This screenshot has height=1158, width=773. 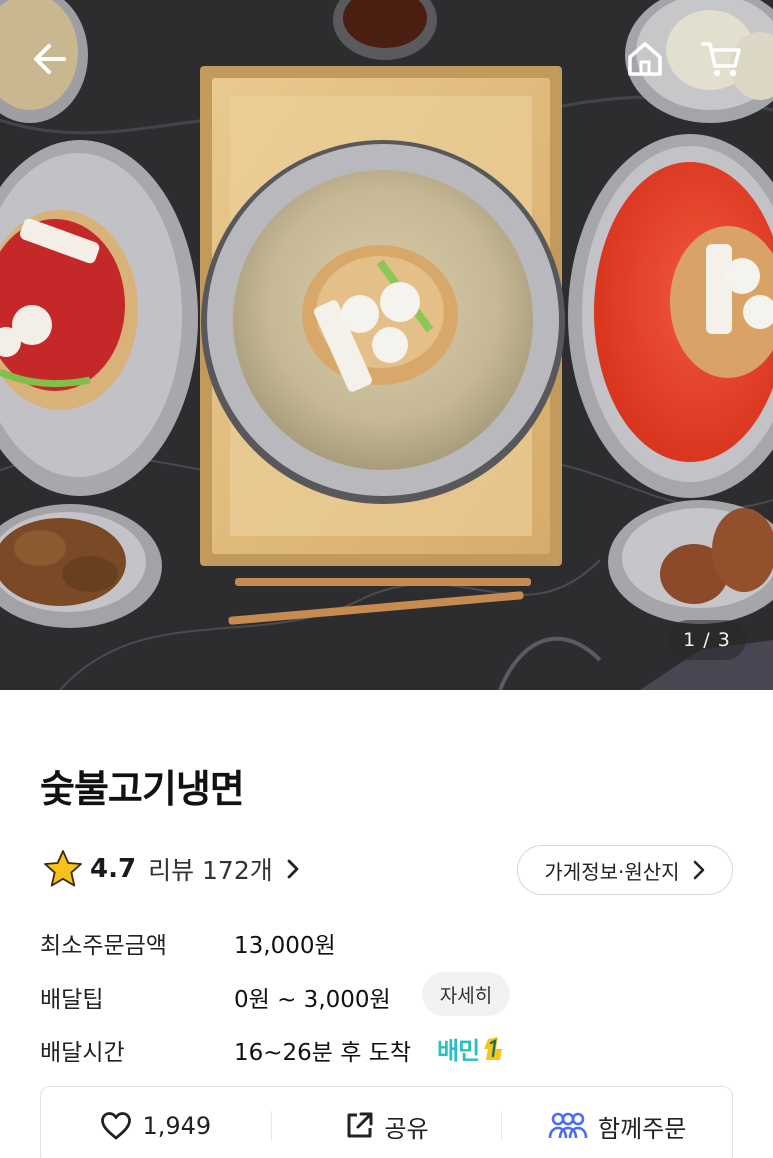 What do you see at coordinates (323, 1053) in the screenshot?
I see `delivery-time-value: 16~26분 후 도착` at bounding box center [323, 1053].